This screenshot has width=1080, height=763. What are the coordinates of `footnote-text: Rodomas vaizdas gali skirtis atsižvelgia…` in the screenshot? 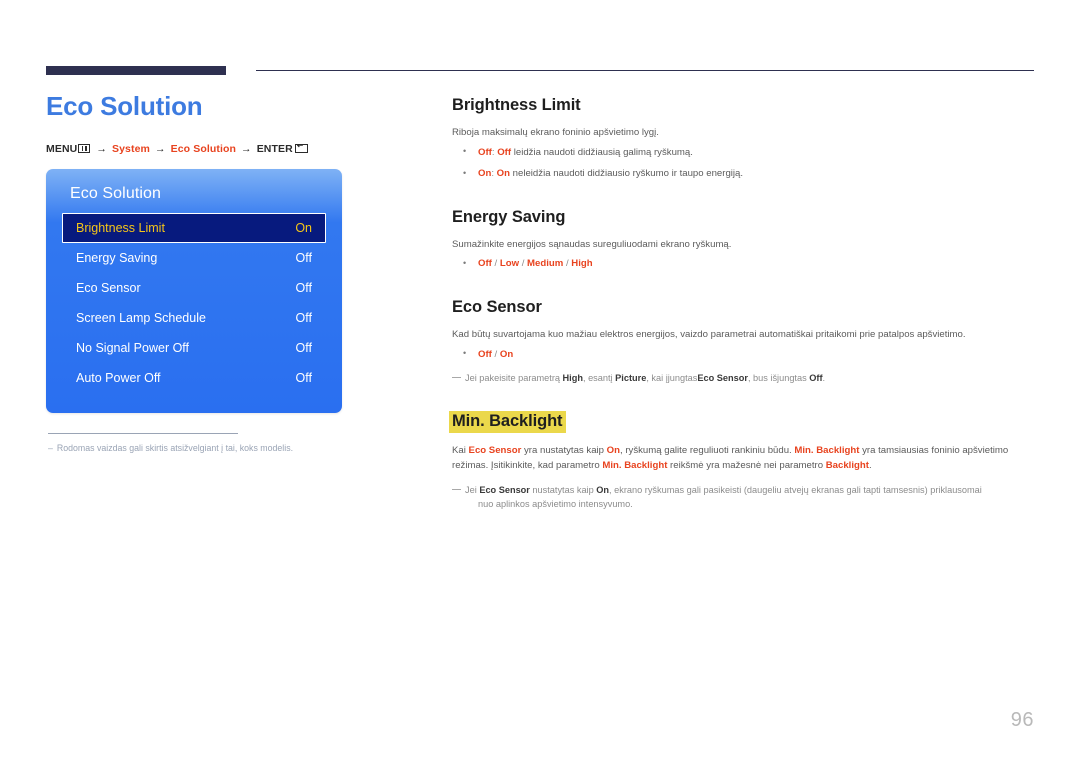 It's located at (175, 447).